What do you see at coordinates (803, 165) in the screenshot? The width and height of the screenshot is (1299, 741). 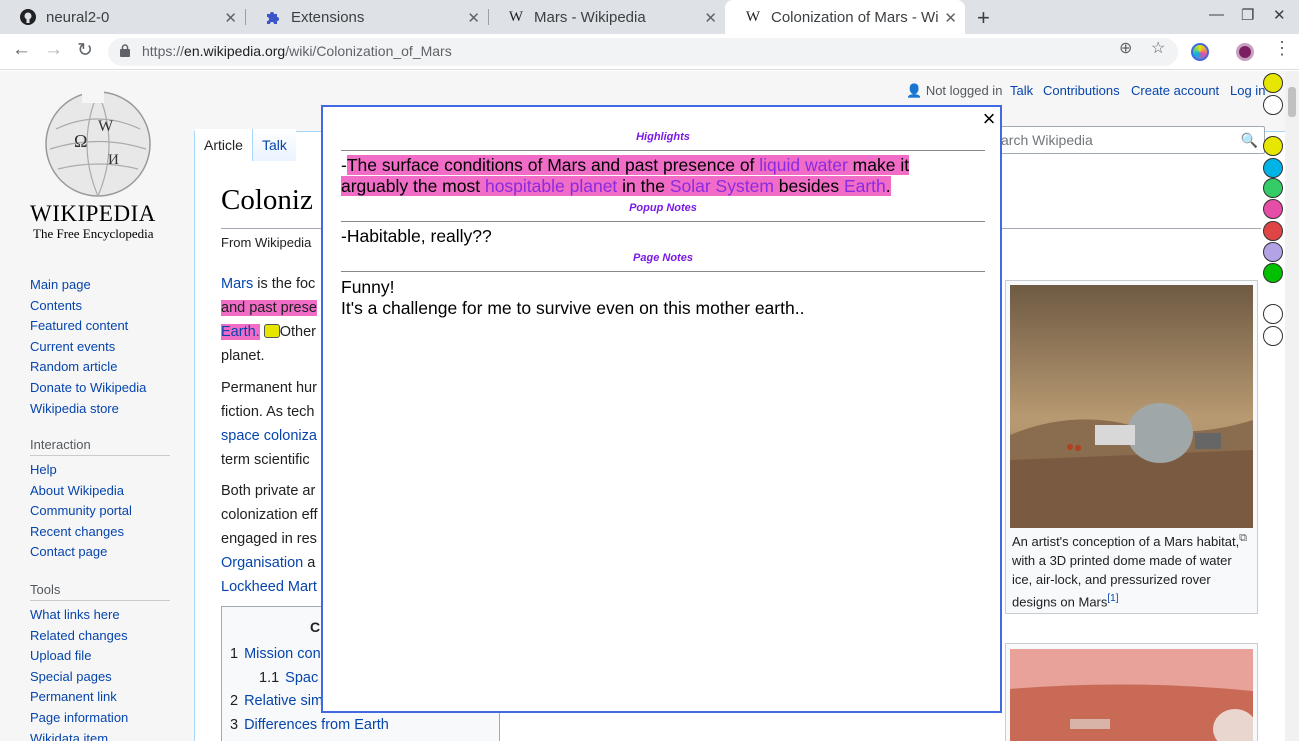 I see `liquid-water-link: liquid water` at bounding box center [803, 165].